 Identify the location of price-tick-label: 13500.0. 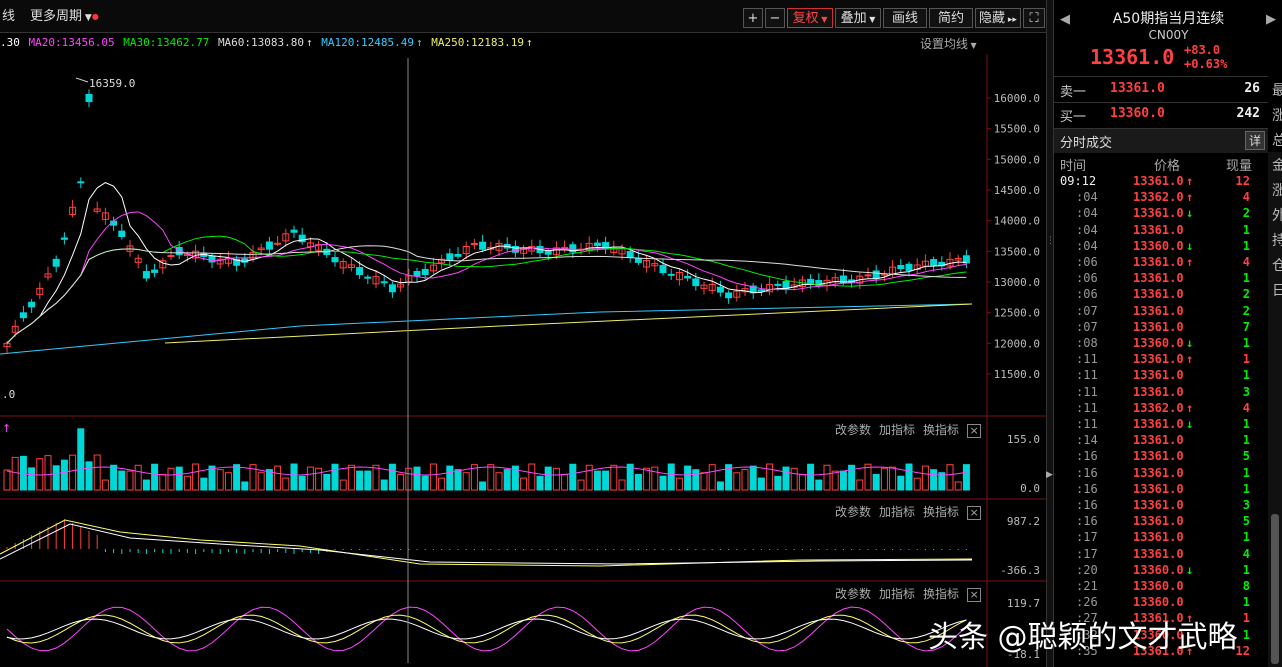
(1017, 251).